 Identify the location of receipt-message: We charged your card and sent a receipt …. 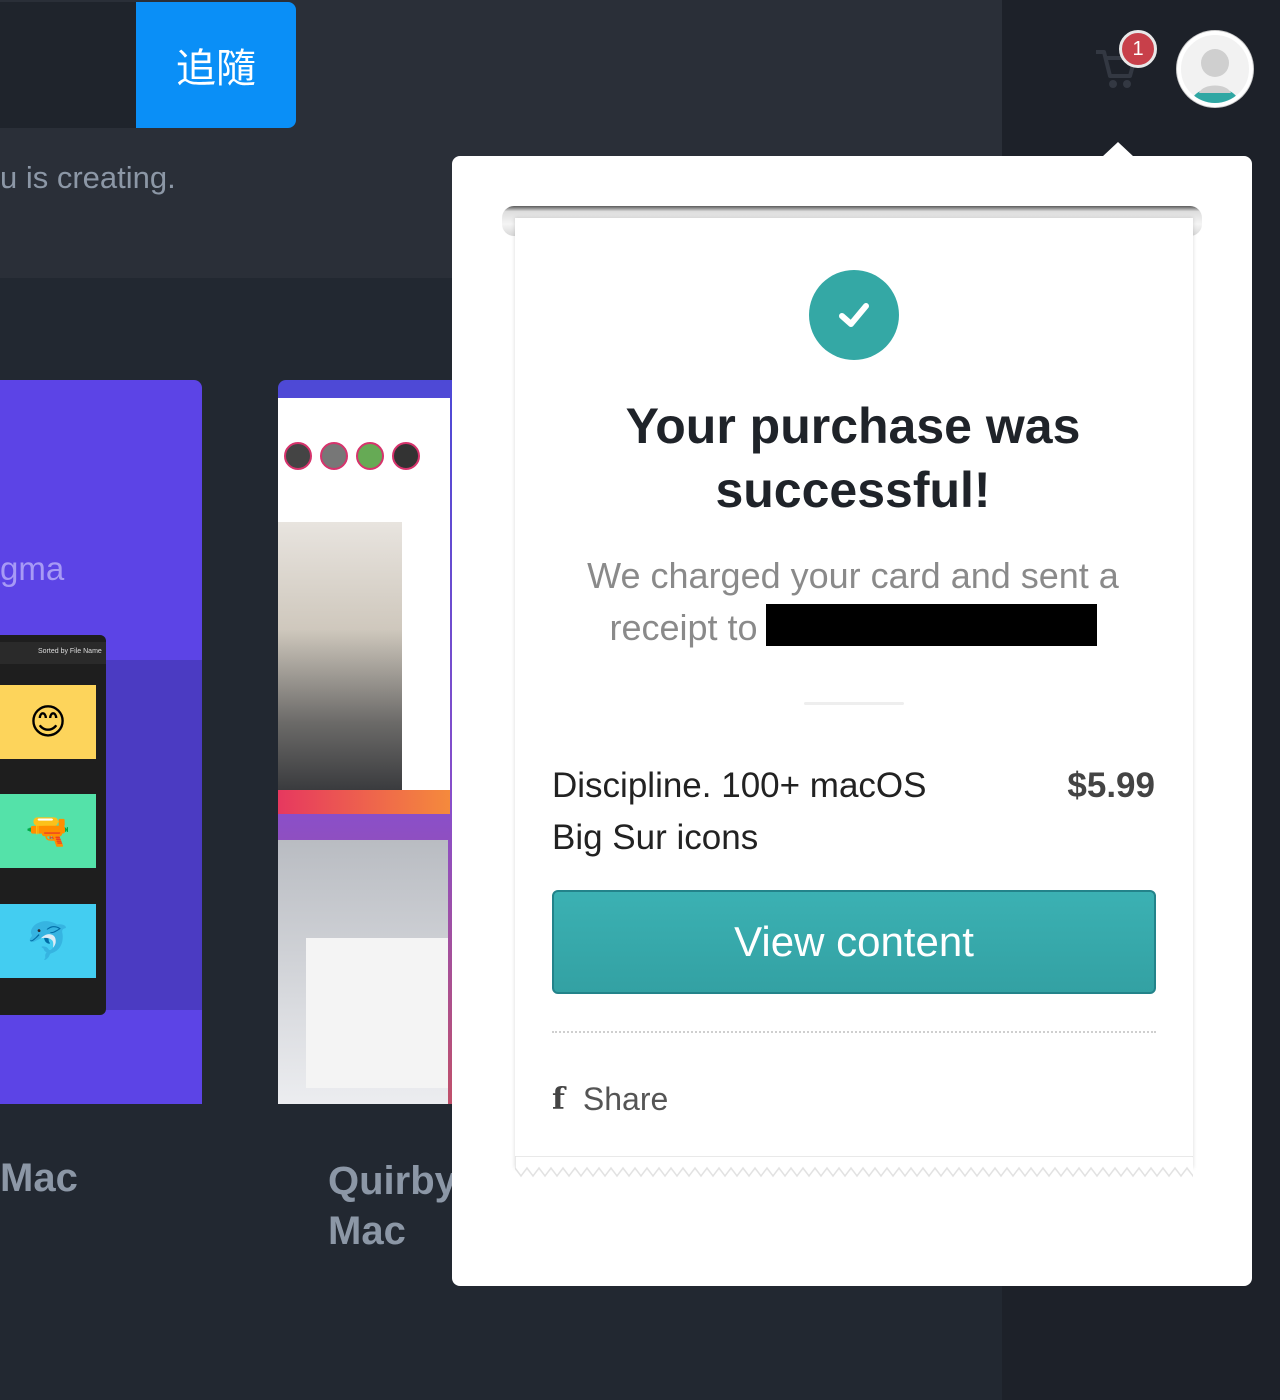
(853, 601).